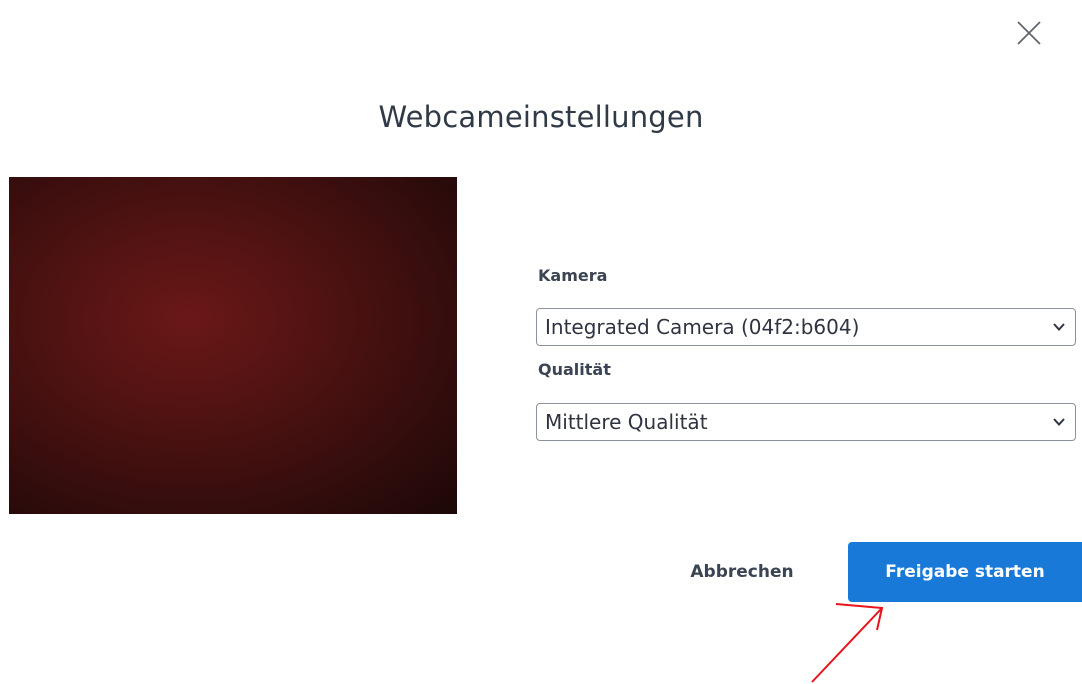 The width and height of the screenshot is (1082, 684). I want to click on close-icon, so click(1029, 33).